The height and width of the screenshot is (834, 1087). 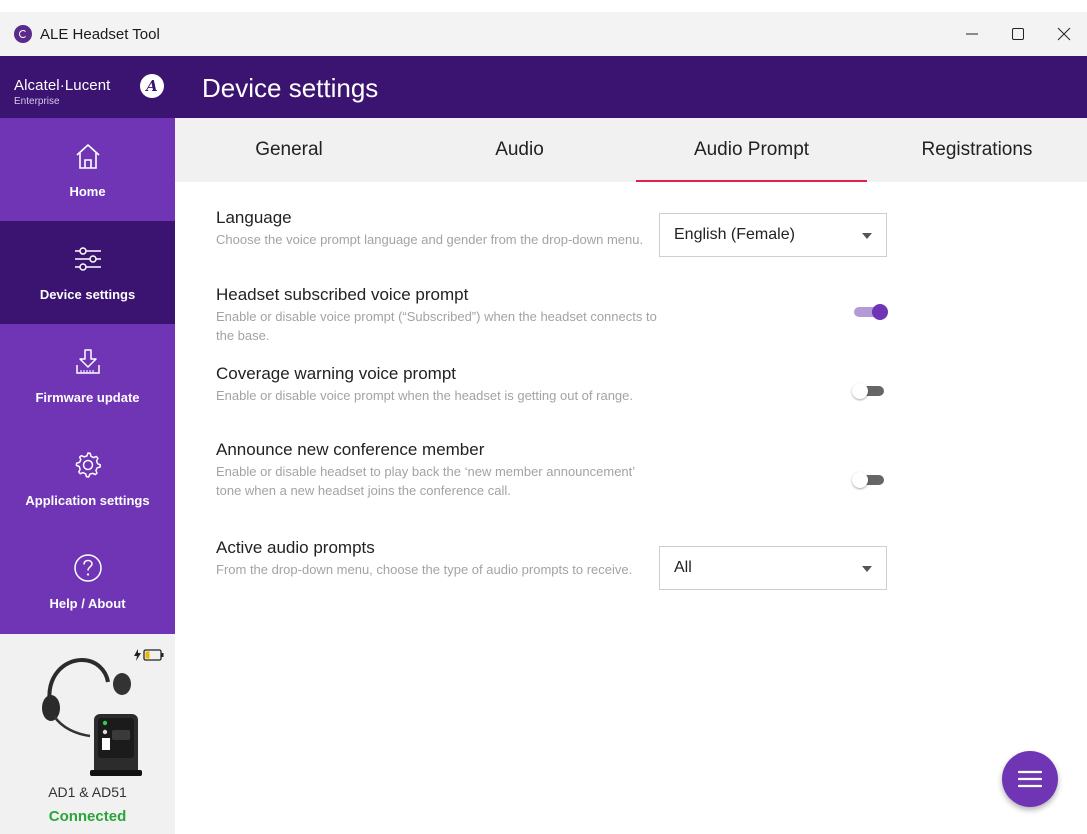 I want to click on minimize-icon, so click(x=972, y=34).